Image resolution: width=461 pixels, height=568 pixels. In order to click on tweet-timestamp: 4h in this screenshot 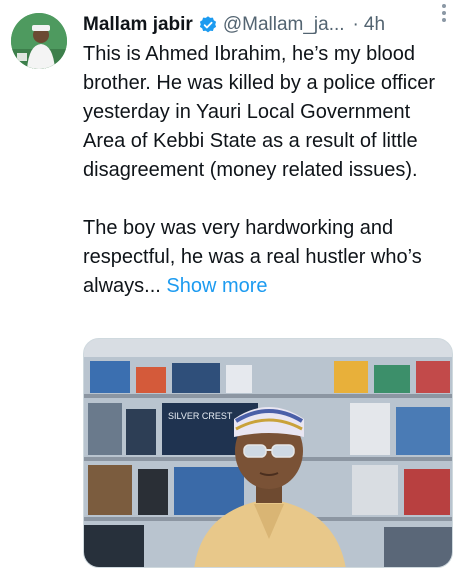, I will do `click(374, 25)`.